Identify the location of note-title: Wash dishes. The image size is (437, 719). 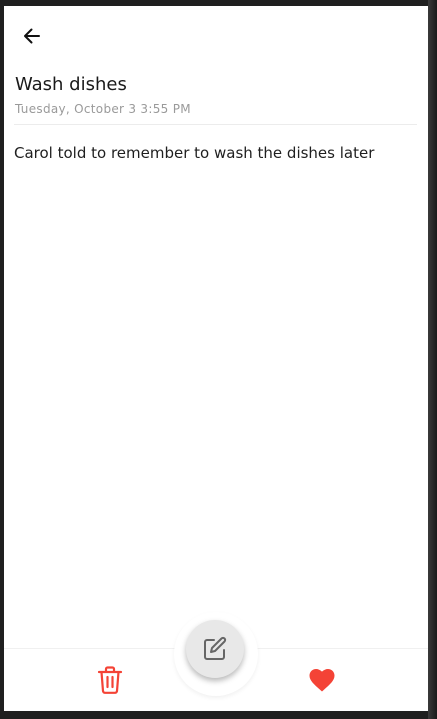
(71, 84).